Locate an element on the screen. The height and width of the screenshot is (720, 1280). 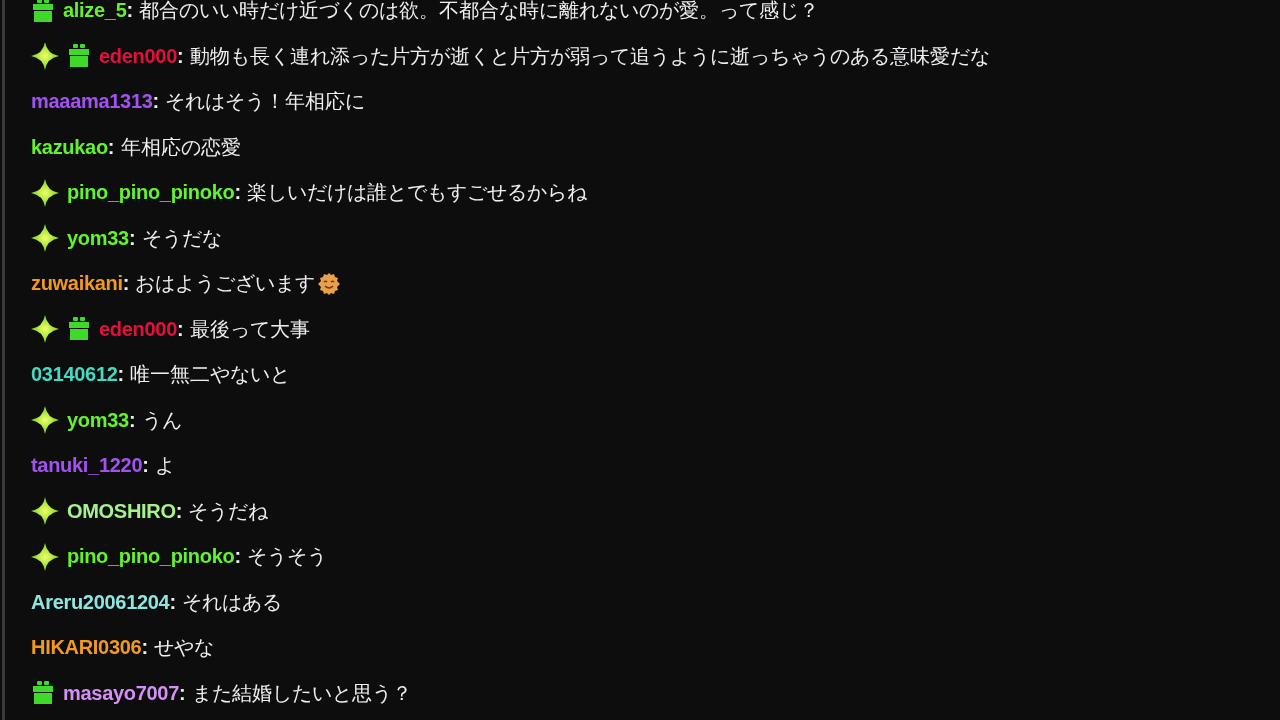
username: zuwaikani is located at coordinates (77, 284).